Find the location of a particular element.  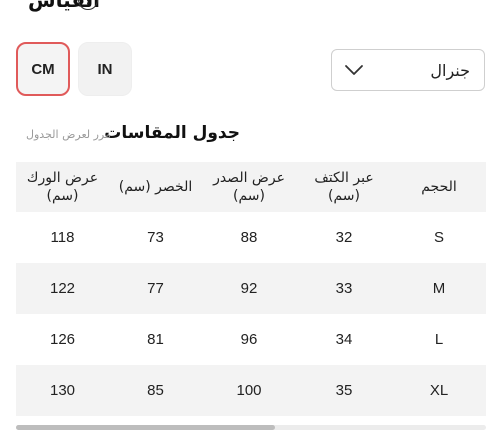

measurement-cell: 85 is located at coordinates (155, 390).